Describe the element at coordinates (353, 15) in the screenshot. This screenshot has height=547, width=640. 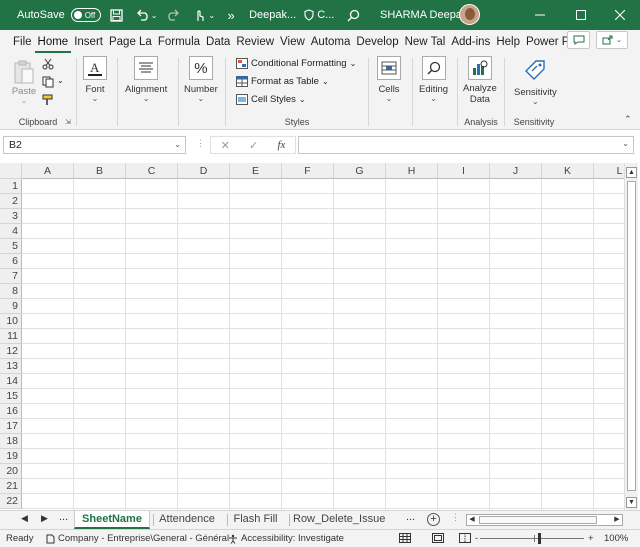
I see `search-icon` at that location.